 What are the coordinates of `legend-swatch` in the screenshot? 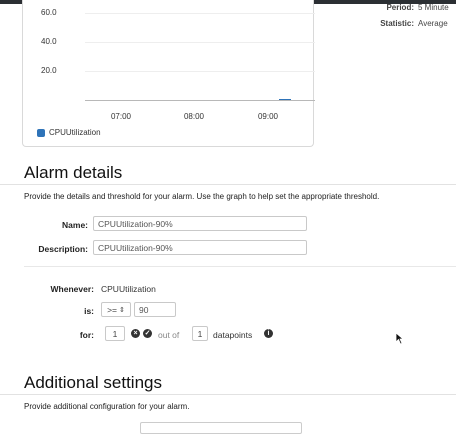 It's located at (41, 132).